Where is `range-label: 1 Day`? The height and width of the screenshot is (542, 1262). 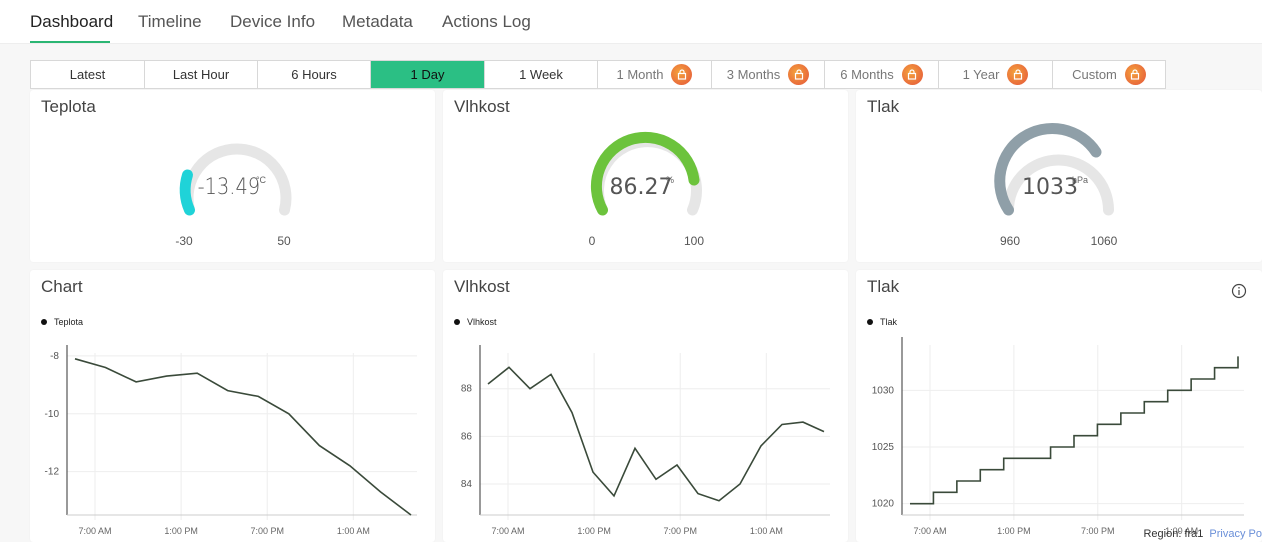
range-label: 1 Day is located at coordinates (427, 74).